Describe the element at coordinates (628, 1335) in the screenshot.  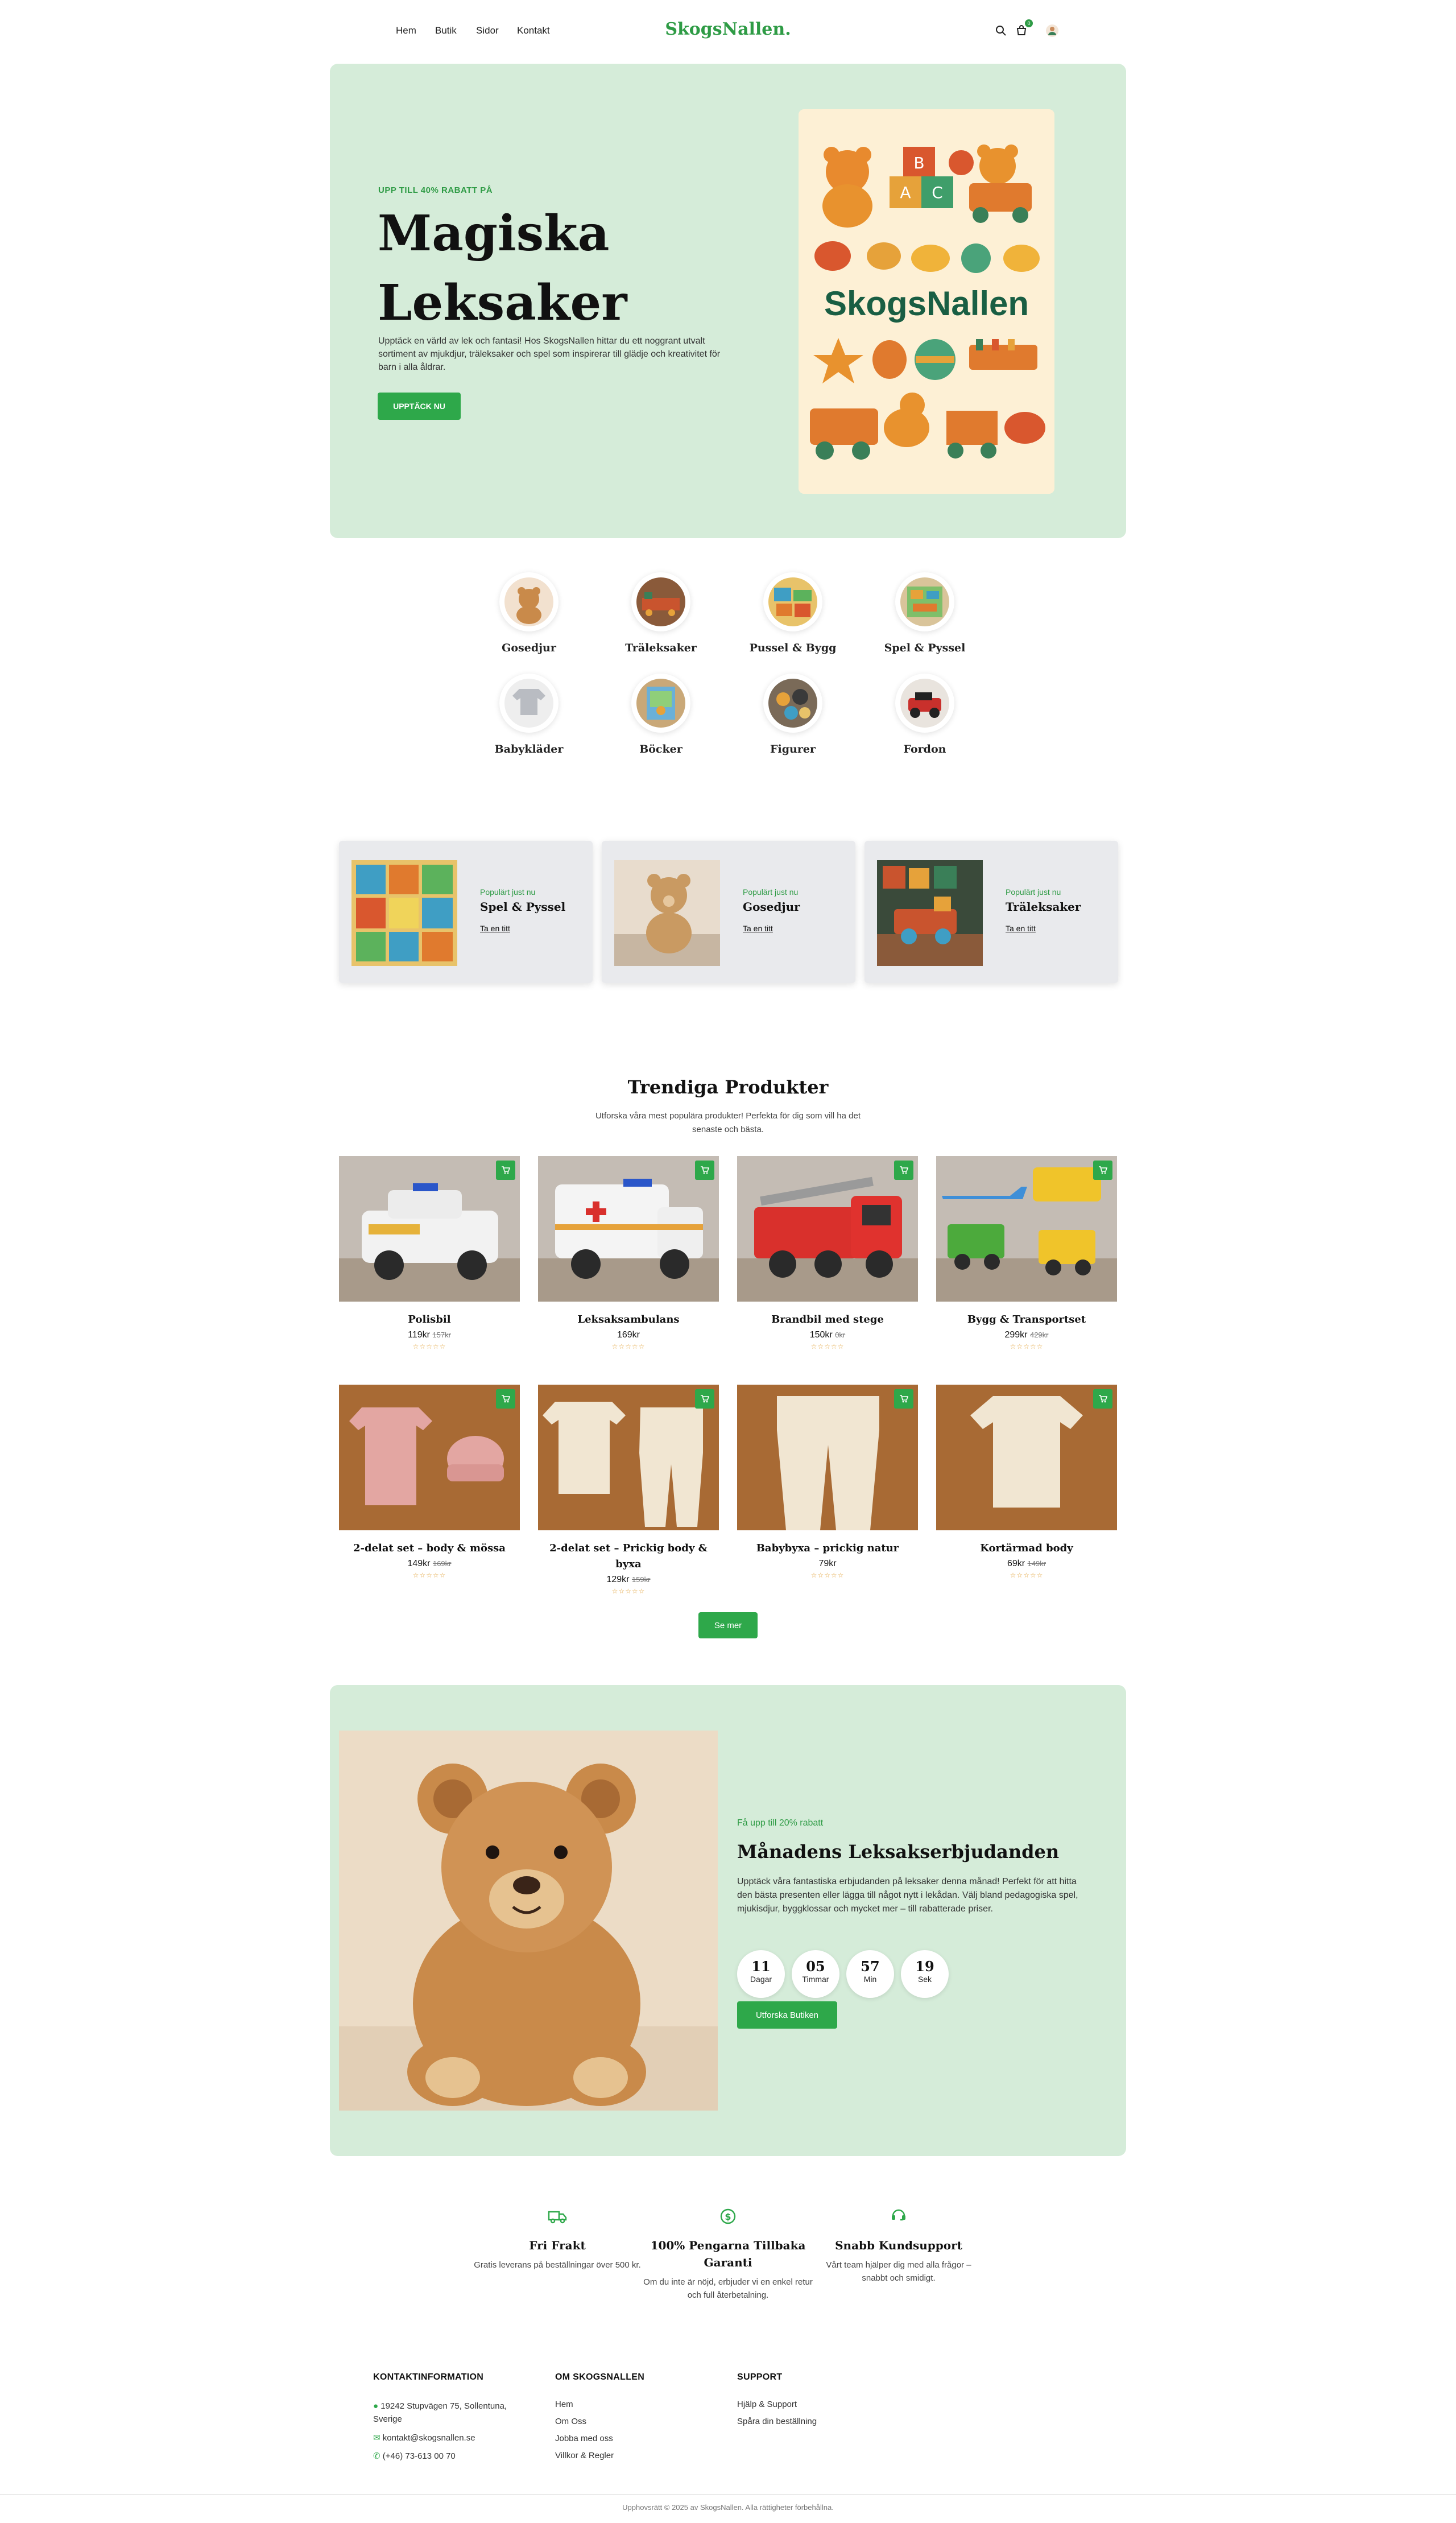
I see `current-price: 169kr` at that location.